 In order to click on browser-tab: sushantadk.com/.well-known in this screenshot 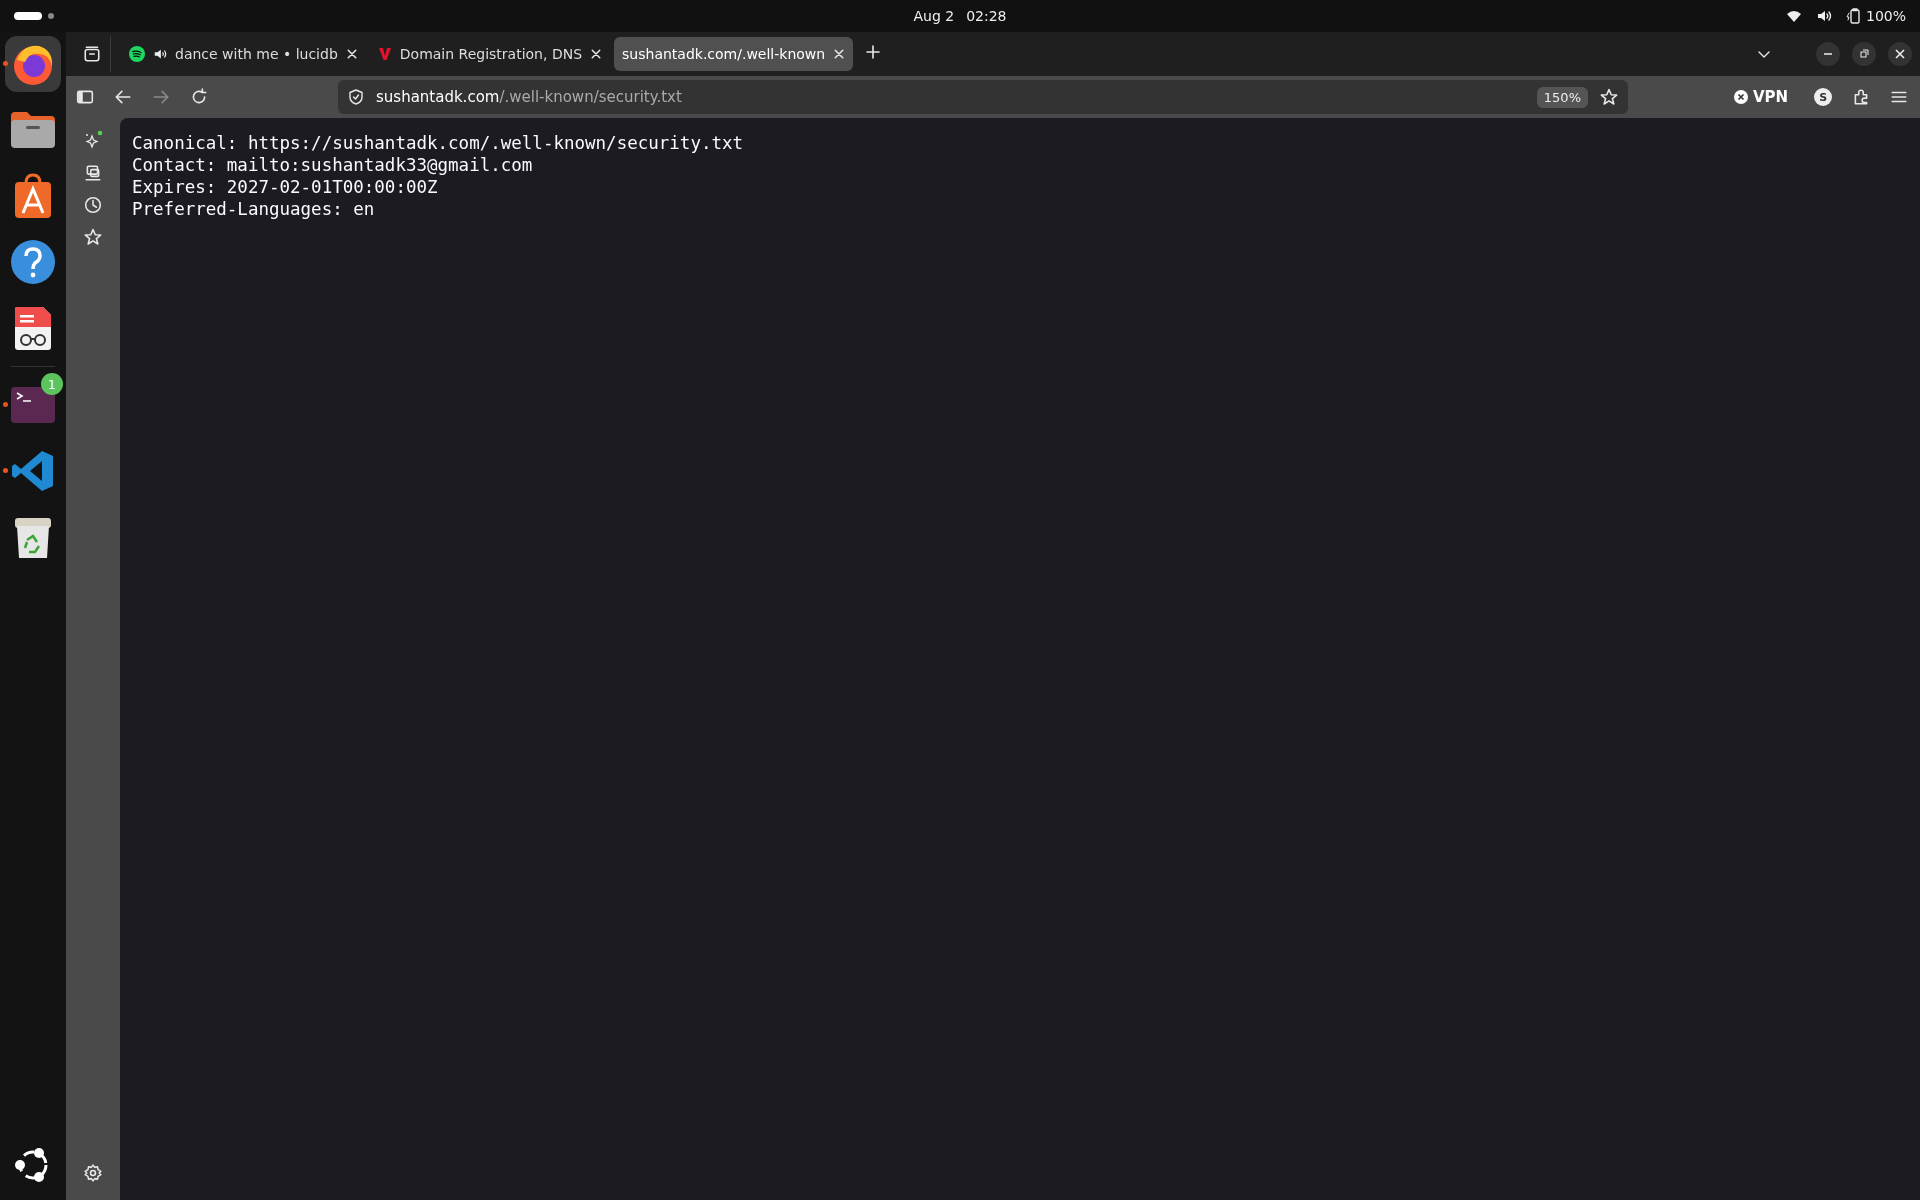, I will do `click(734, 54)`.